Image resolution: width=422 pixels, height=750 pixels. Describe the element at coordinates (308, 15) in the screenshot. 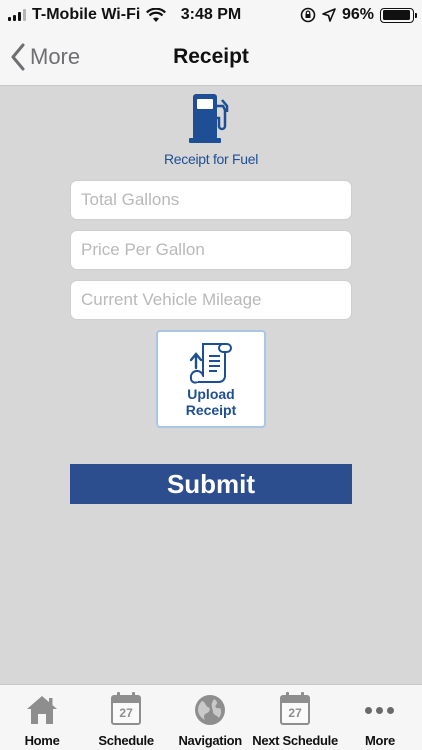

I see `orientation-lock-icon` at that location.